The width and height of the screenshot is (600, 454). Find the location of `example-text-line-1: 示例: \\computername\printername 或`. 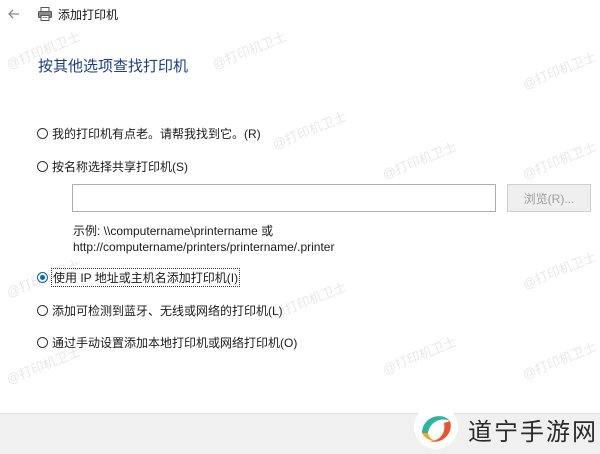

example-text-line-1: 示例: \\computername\printername 或 is located at coordinates (173, 231).